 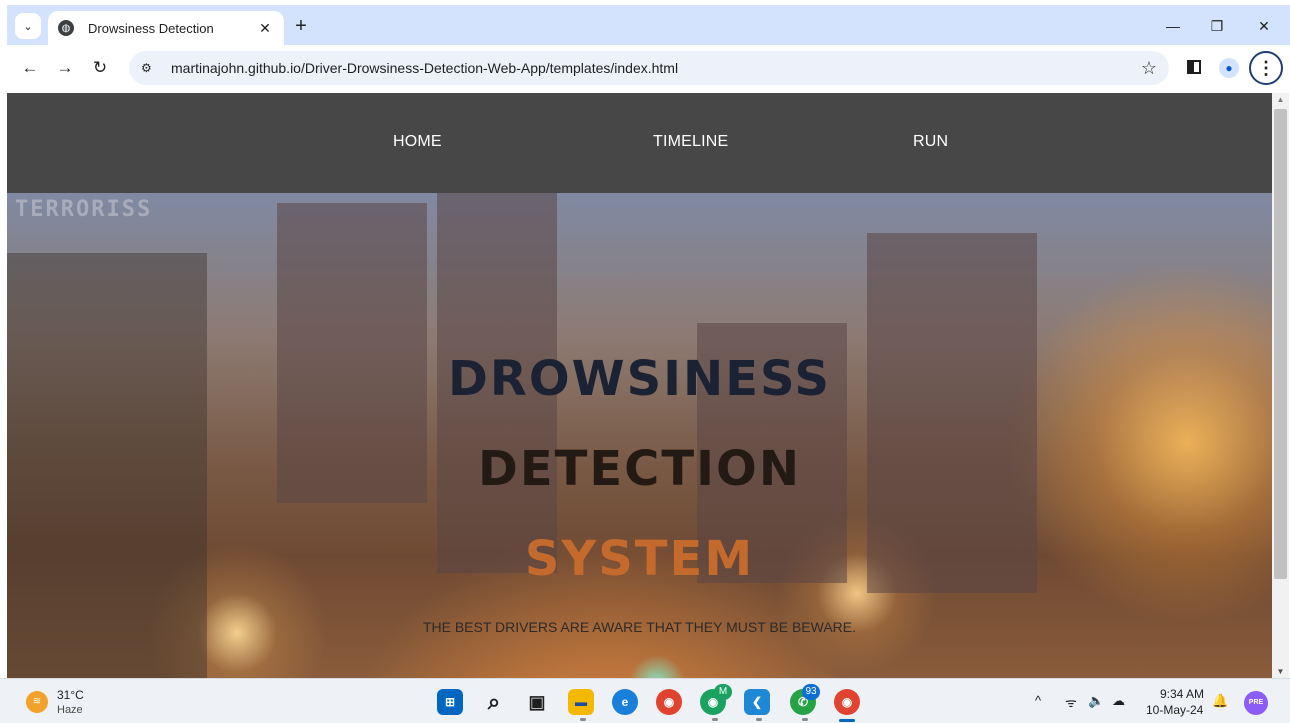 I want to click on volume-icon: 🔈, so click(x=1096, y=701).